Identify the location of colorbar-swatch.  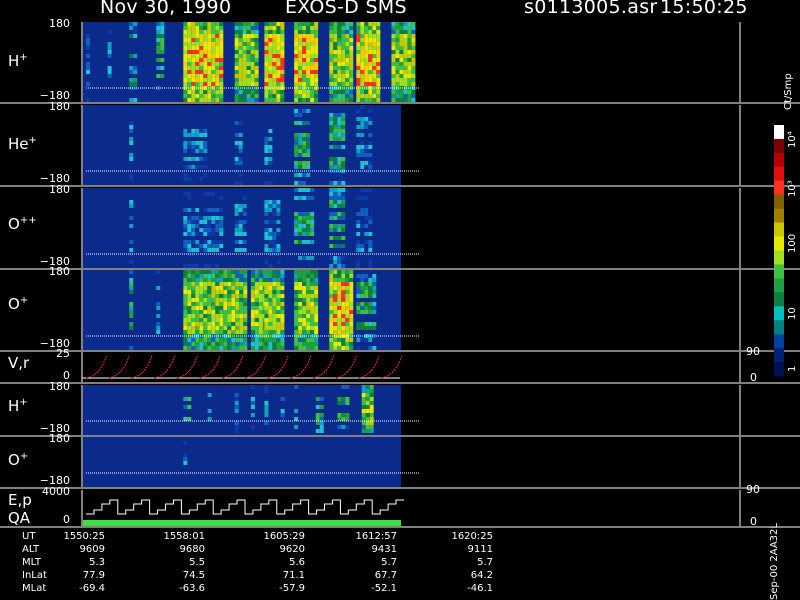
(779, 202).